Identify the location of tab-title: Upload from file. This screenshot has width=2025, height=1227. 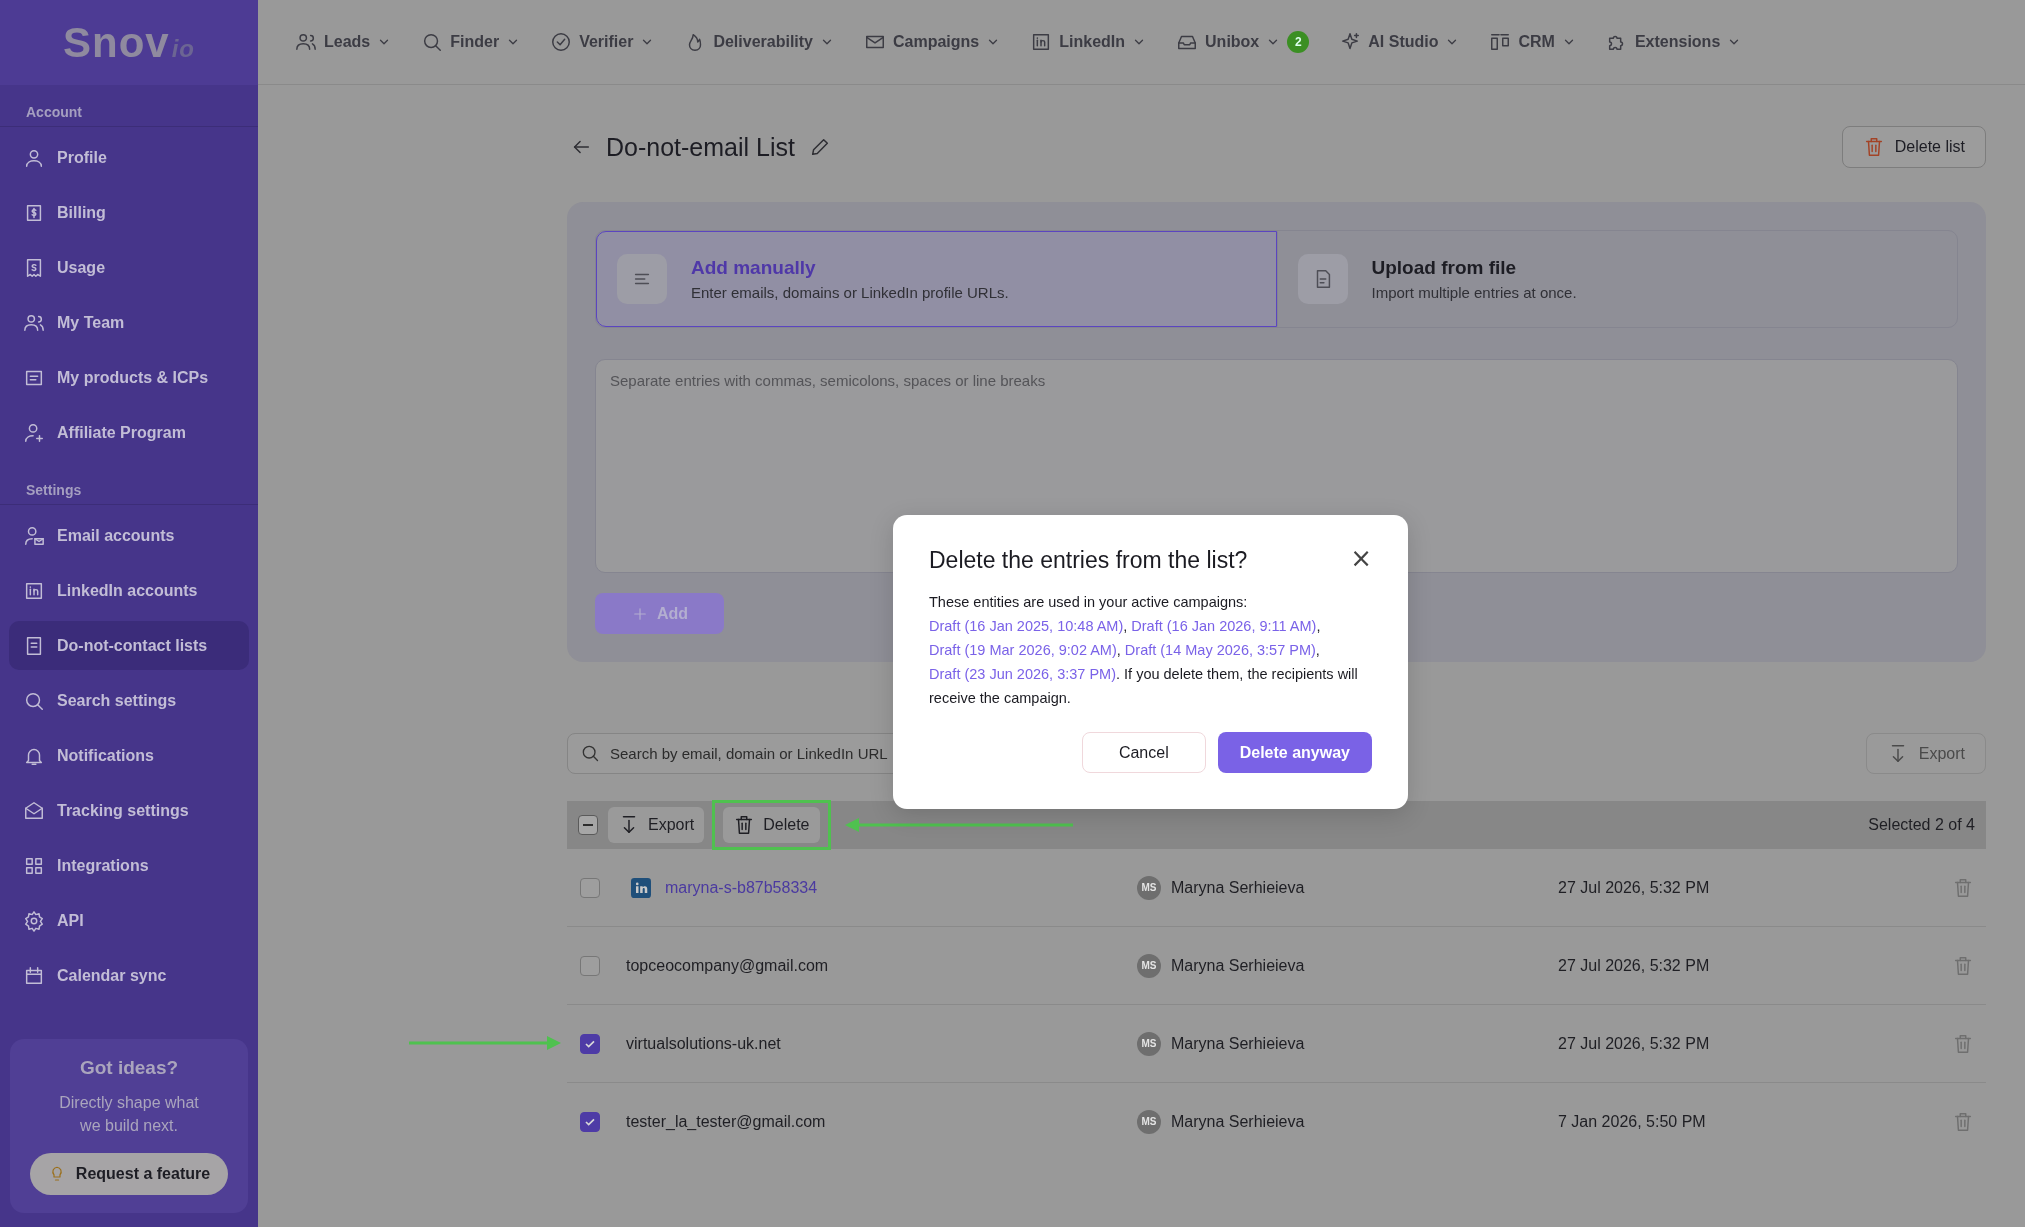
(1444, 268).